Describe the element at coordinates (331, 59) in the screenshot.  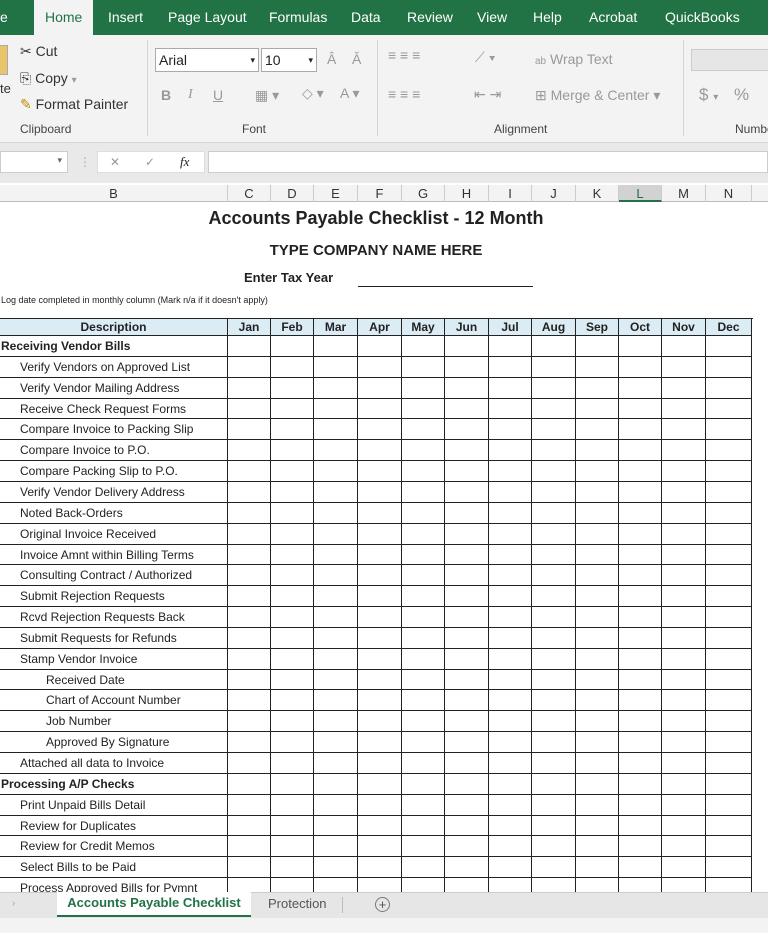
I see `increase-font-icon: Â` at that location.